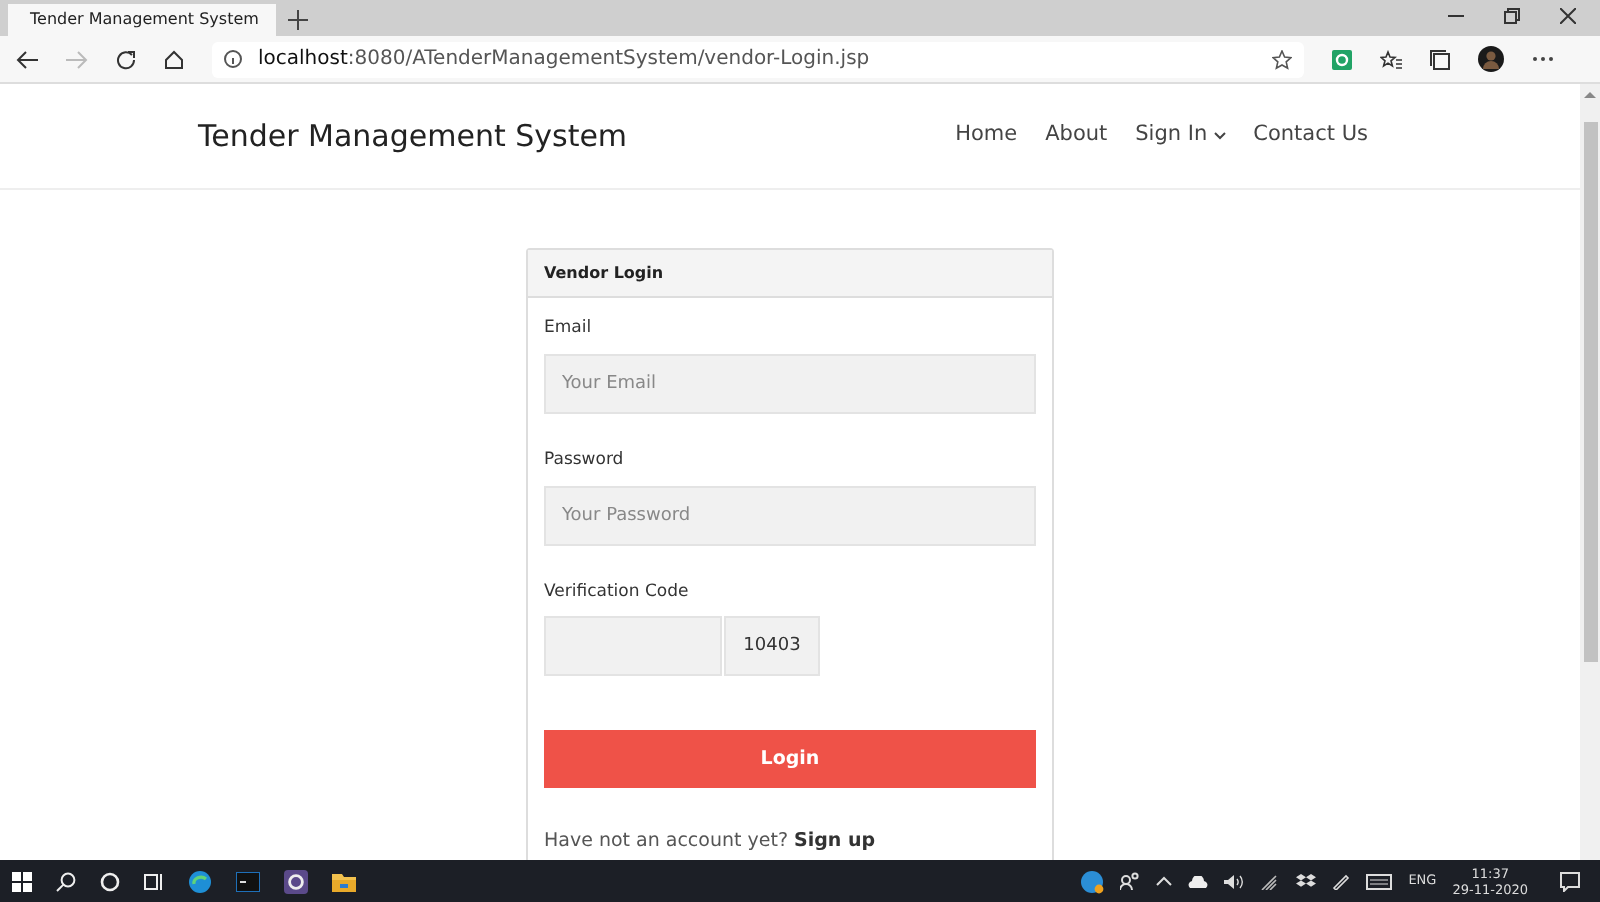  Describe the element at coordinates (790, 759) in the screenshot. I see `login-button: Login` at that location.